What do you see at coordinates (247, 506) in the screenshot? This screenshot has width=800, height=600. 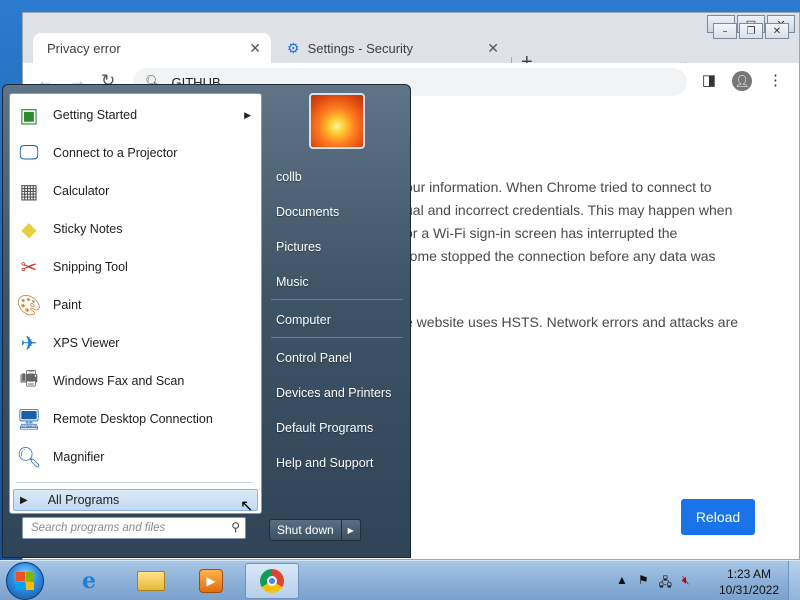 I see `mouse-cursor-icon: ↖` at bounding box center [247, 506].